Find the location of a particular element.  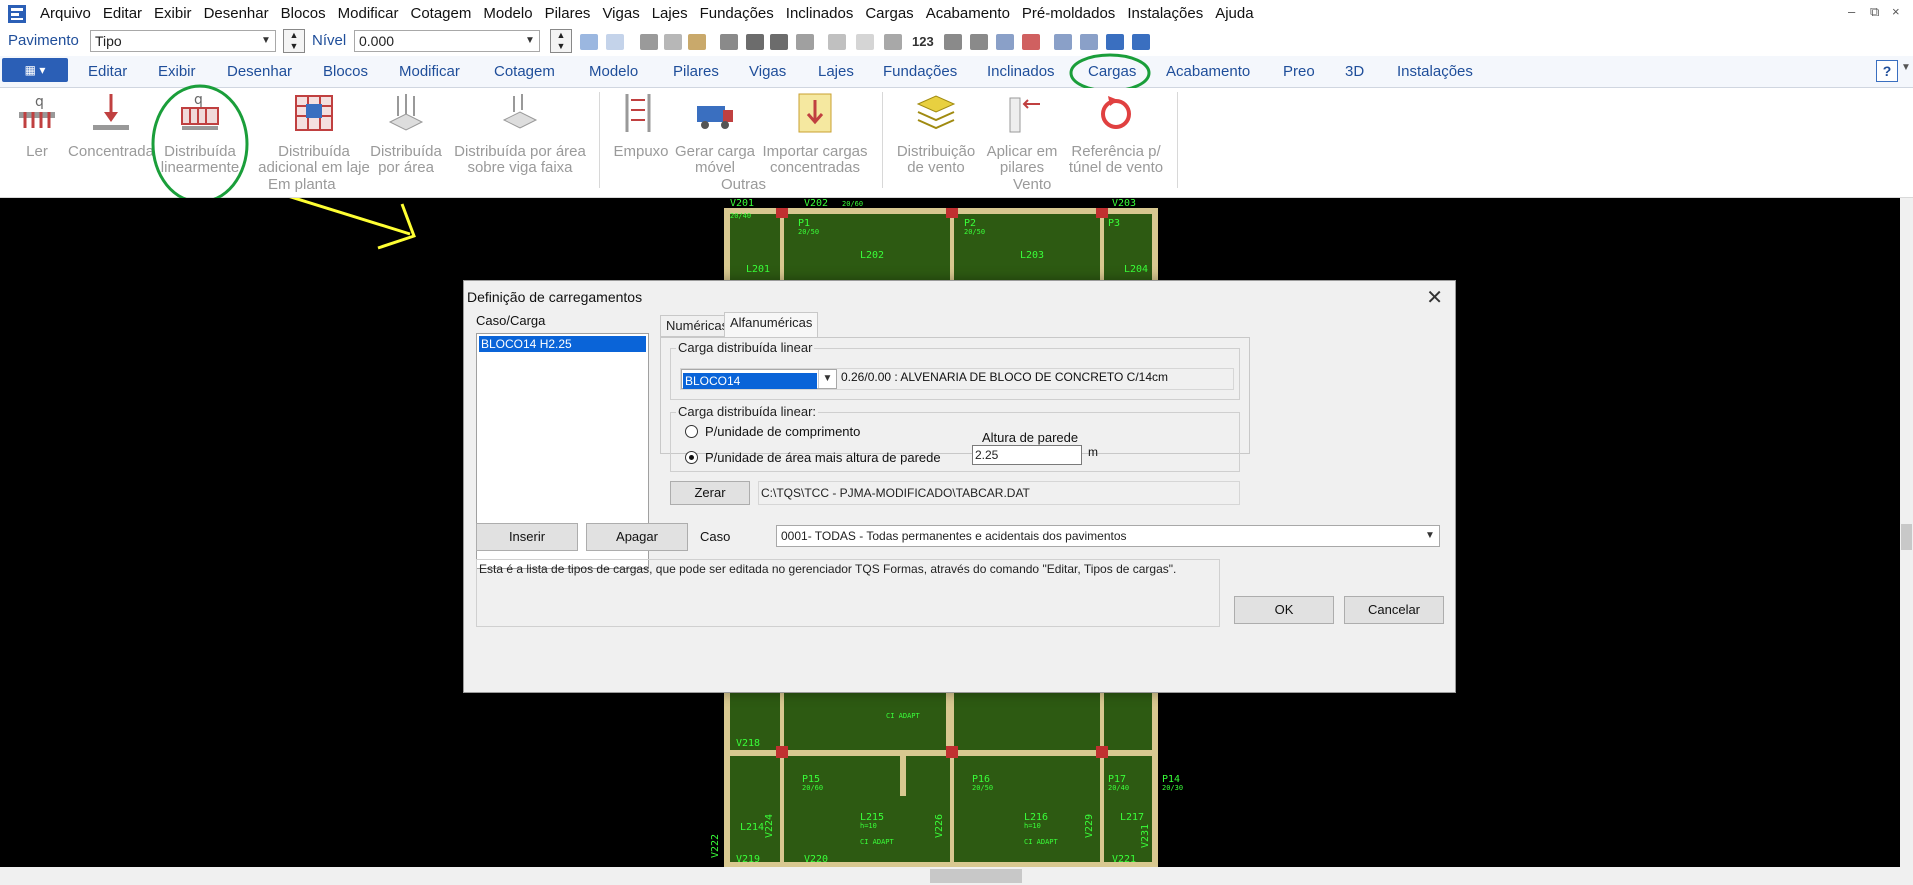

tab-instalacoes: Instalações is located at coordinates (1435, 71).